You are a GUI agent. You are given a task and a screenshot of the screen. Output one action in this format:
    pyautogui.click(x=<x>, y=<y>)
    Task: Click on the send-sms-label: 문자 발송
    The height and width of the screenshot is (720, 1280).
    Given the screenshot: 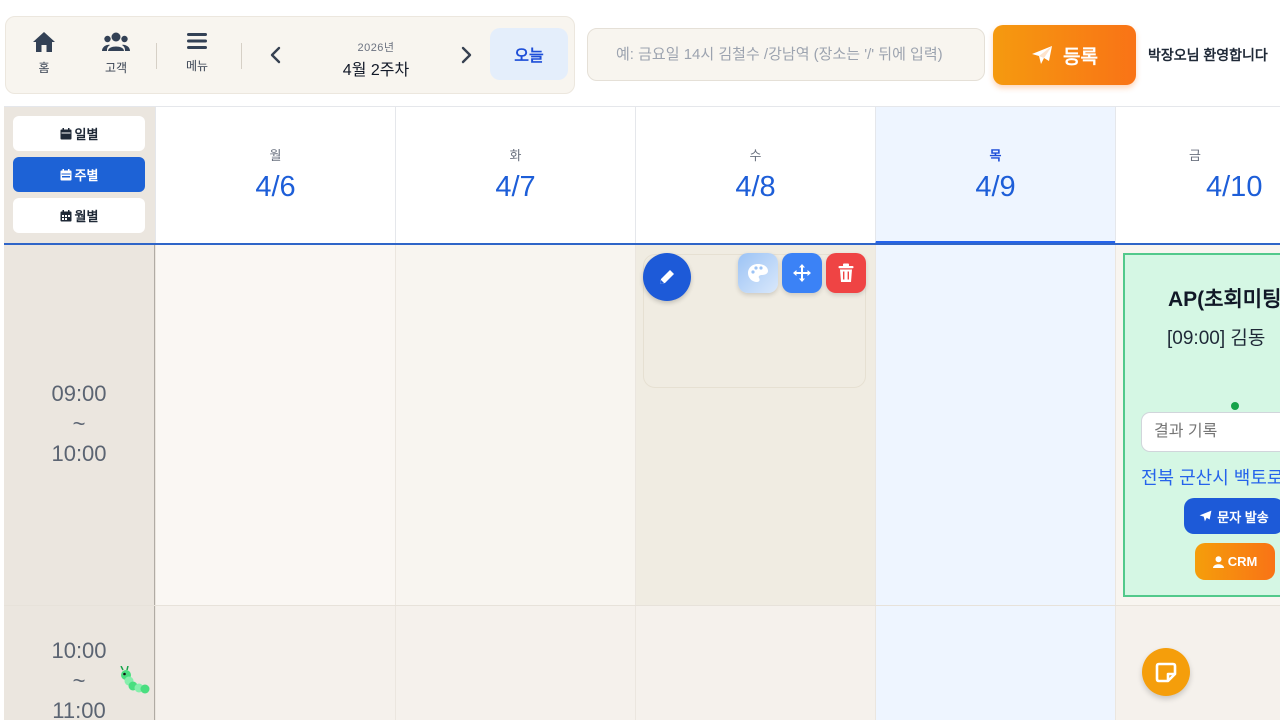 What is the action you would take?
    pyautogui.click(x=1243, y=517)
    